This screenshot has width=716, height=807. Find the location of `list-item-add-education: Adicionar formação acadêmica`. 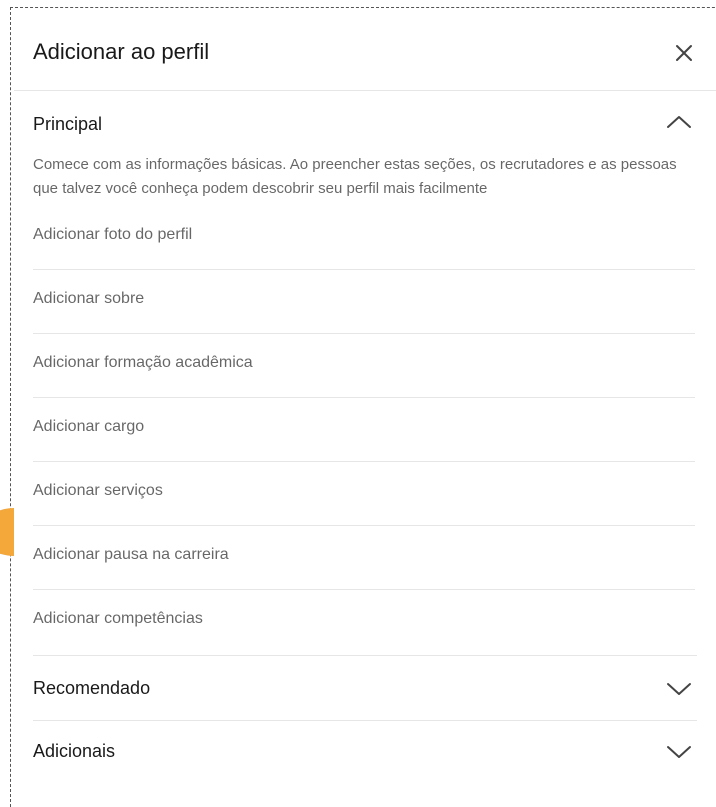

list-item-add-education: Adicionar formação acadêmica is located at coordinates (364, 366).